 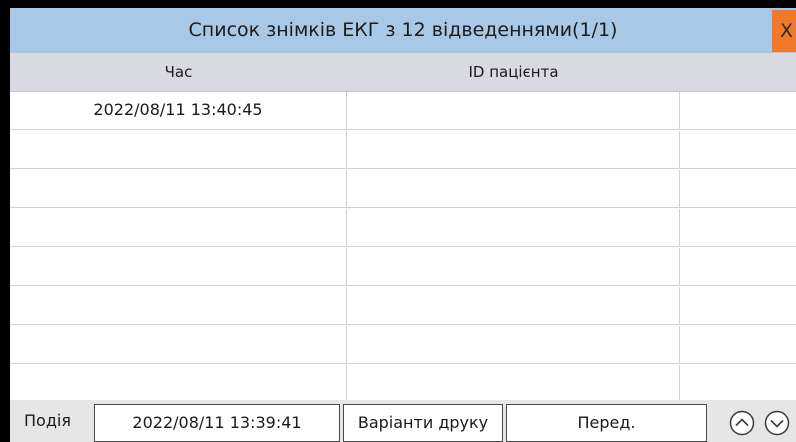 I want to click on page-up-button, so click(x=742, y=423).